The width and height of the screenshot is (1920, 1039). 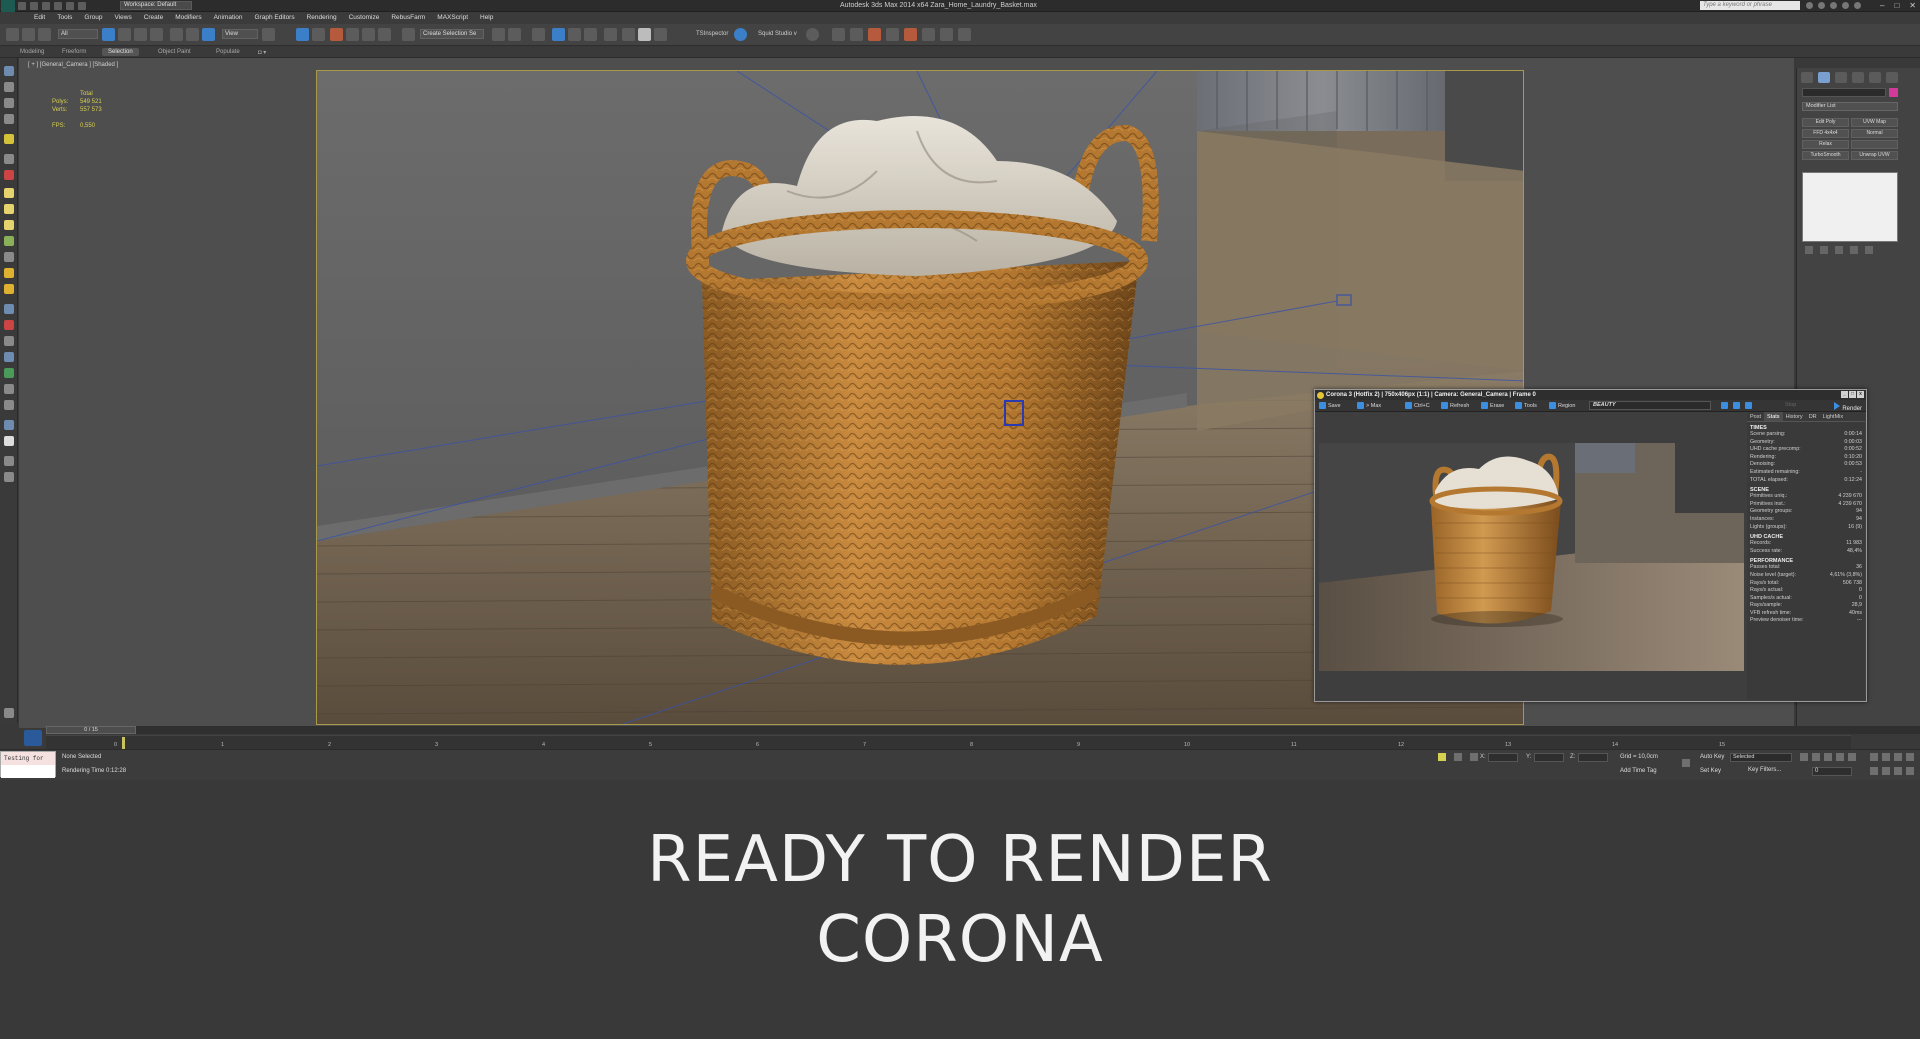 What do you see at coordinates (1874, 122) in the screenshot?
I see `uvw-map-button: UVW Map` at bounding box center [1874, 122].